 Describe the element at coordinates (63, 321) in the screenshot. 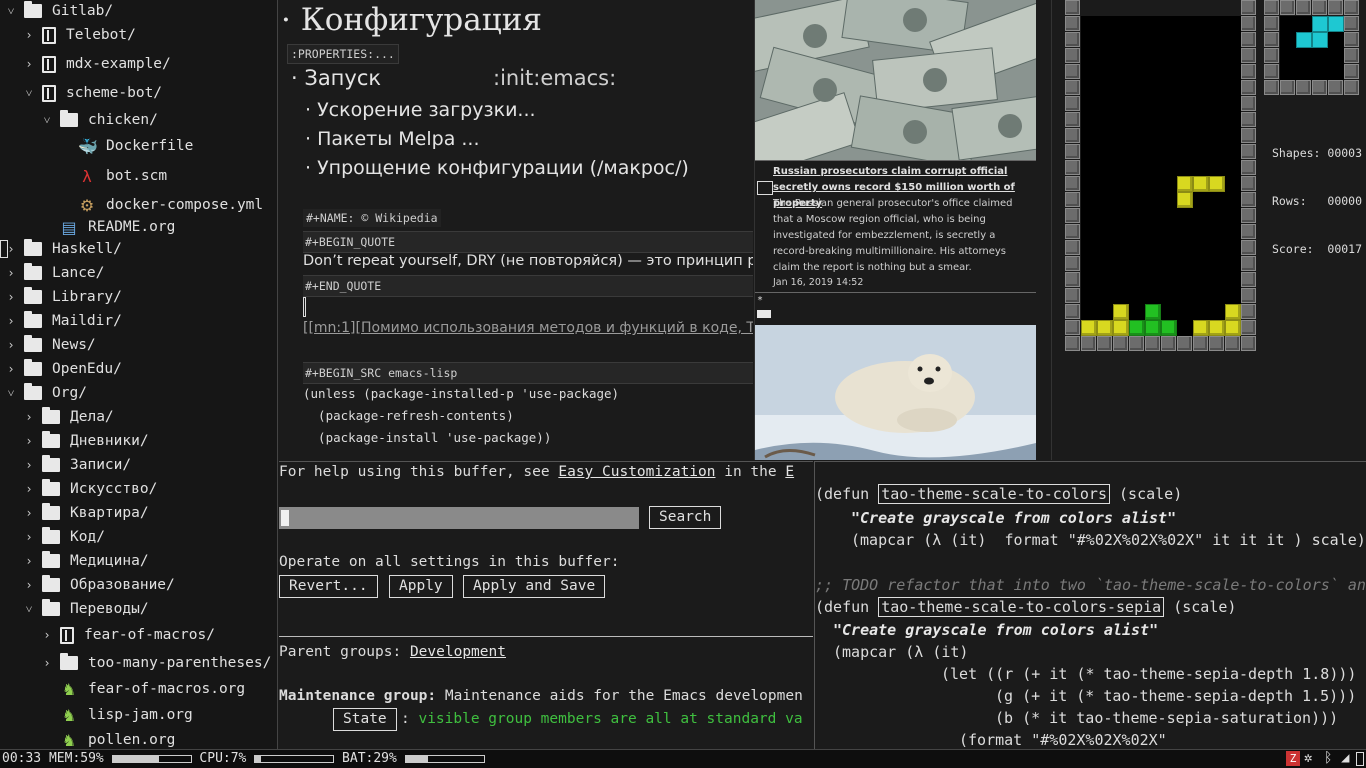

I see `tree-item: › Maildir/` at that location.